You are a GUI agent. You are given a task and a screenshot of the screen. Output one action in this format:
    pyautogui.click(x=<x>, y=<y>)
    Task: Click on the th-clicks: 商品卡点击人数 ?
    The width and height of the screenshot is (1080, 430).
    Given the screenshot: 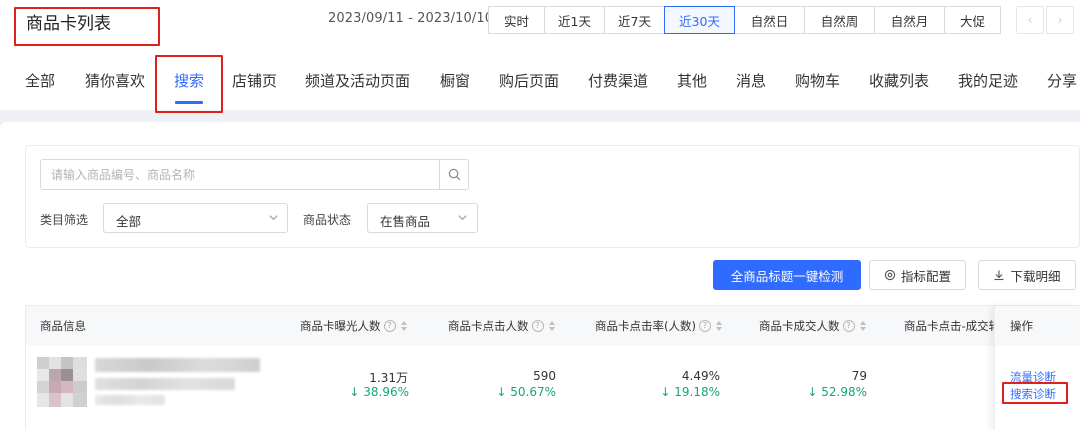 What is the action you would take?
    pyautogui.click(x=501, y=326)
    